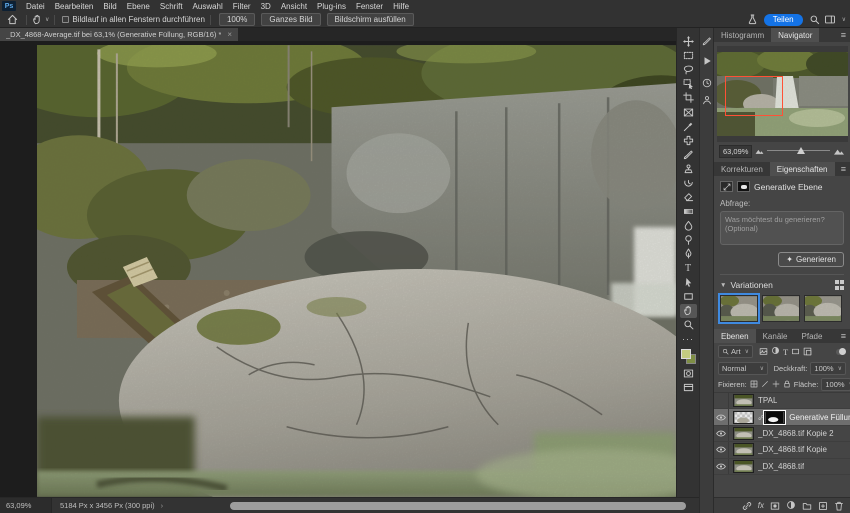  I want to click on filter-pixel-layers-icon, so click(763, 351).